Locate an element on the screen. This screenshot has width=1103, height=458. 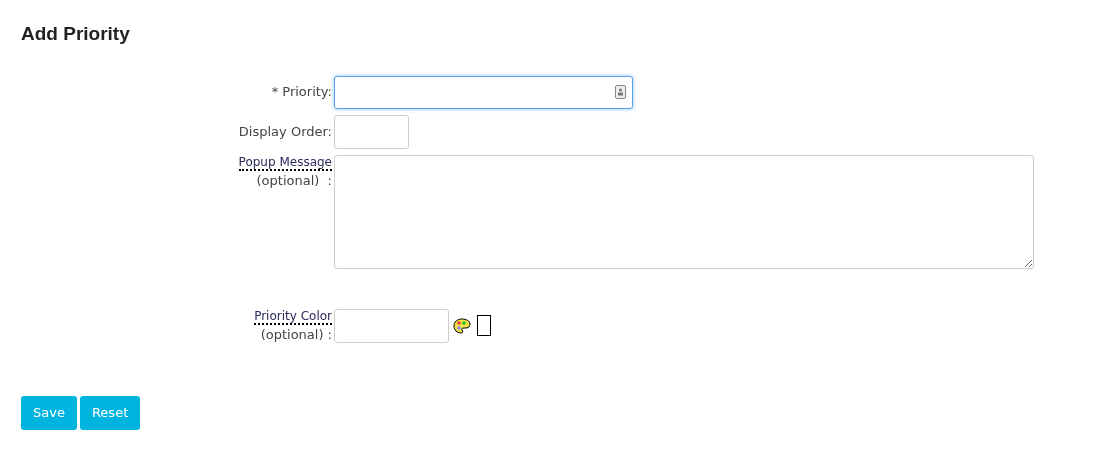
field-label: Popup Message is located at coordinates (285, 162).